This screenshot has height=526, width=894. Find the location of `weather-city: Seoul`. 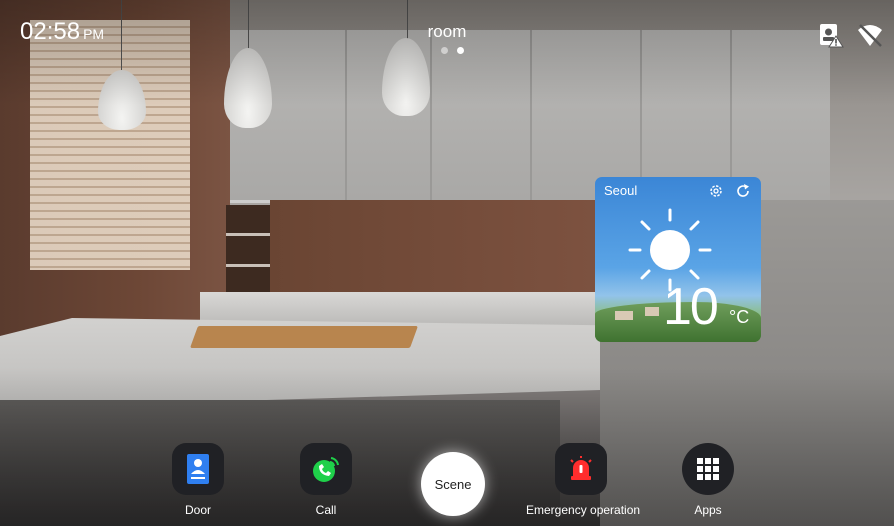

weather-city: Seoul is located at coordinates (621, 190).